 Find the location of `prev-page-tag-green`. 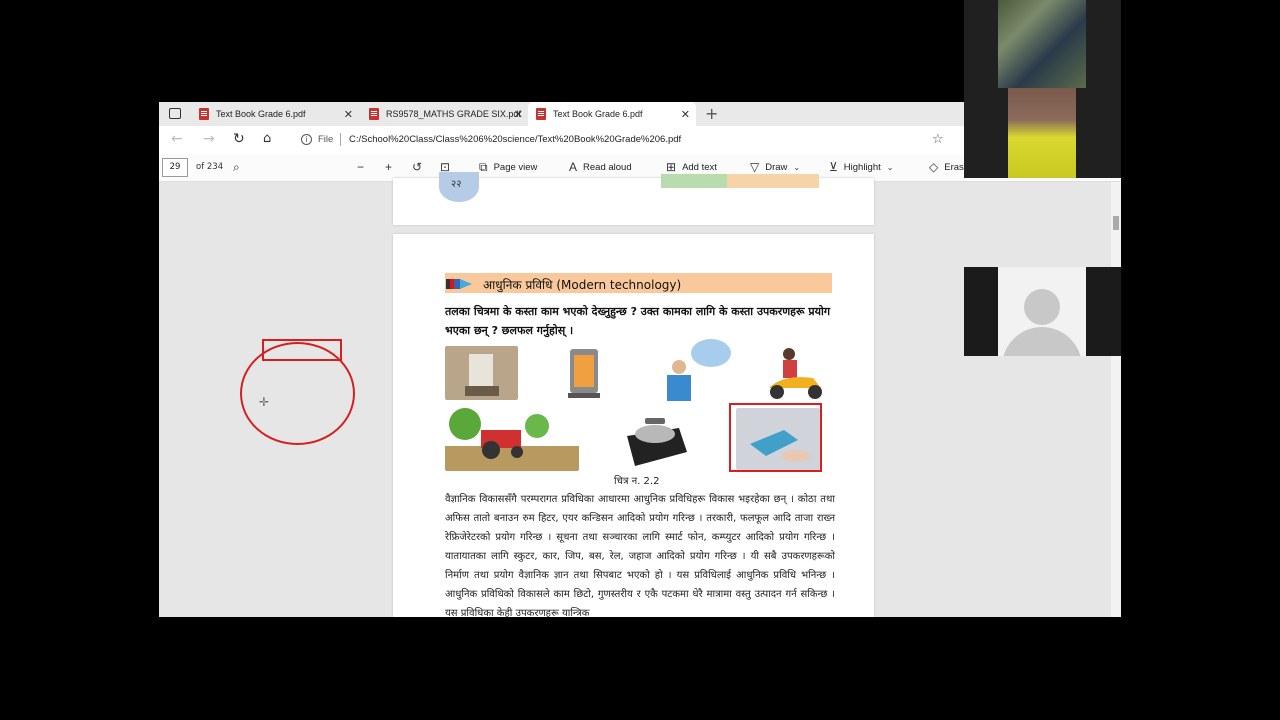

prev-page-tag-green is located at coordinates (694, 181).